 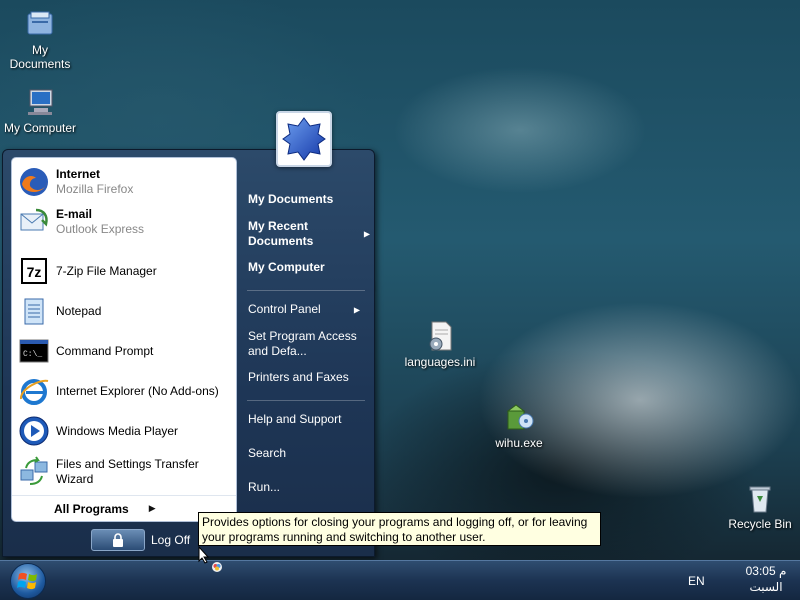 I want to click on svg-text: C:\_, so click(x=32, y=354).